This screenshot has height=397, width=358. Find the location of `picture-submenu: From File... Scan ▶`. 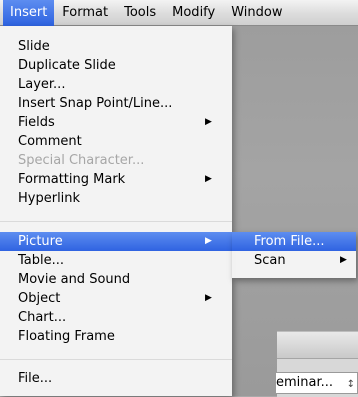

picture-submenu: From File... Scan ▶ is located at coordinates (294, 255).